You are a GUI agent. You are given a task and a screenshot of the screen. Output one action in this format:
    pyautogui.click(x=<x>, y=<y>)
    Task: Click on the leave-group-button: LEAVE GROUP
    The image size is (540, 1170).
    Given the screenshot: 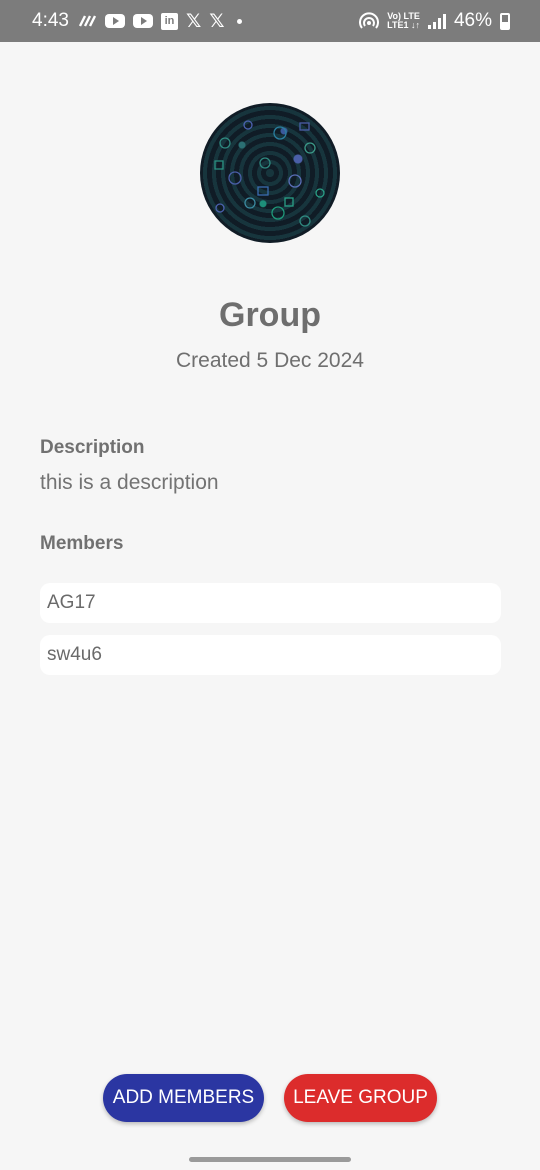 What is the action you would take?
    pyautogui.click(x=360, y=1098)
    